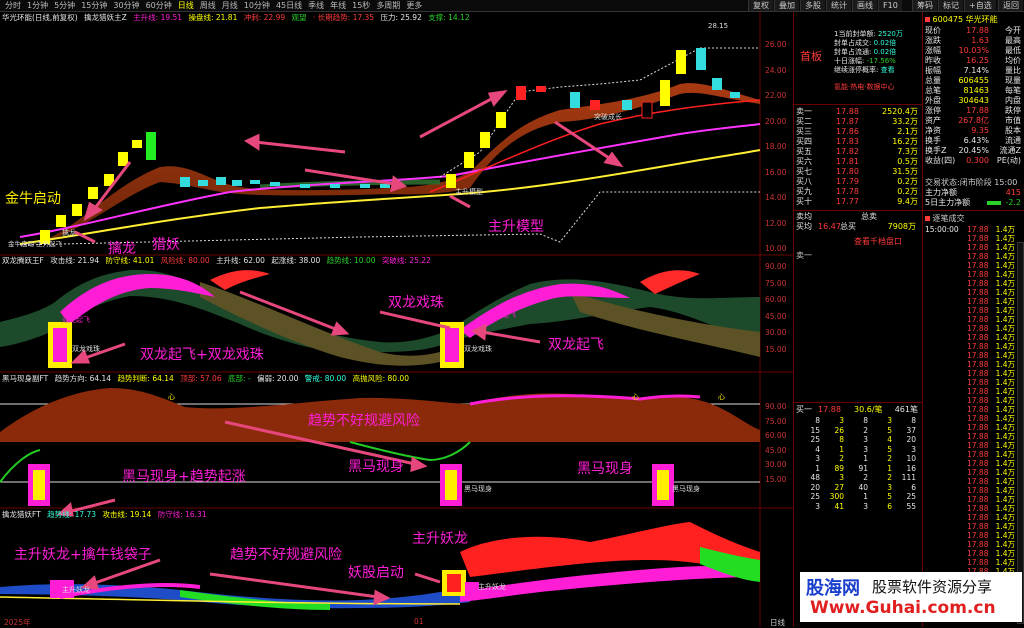  Describe the element at coordinates (414, 5) in the screenshot. I see `timeframe-tab: 更多` at that location.